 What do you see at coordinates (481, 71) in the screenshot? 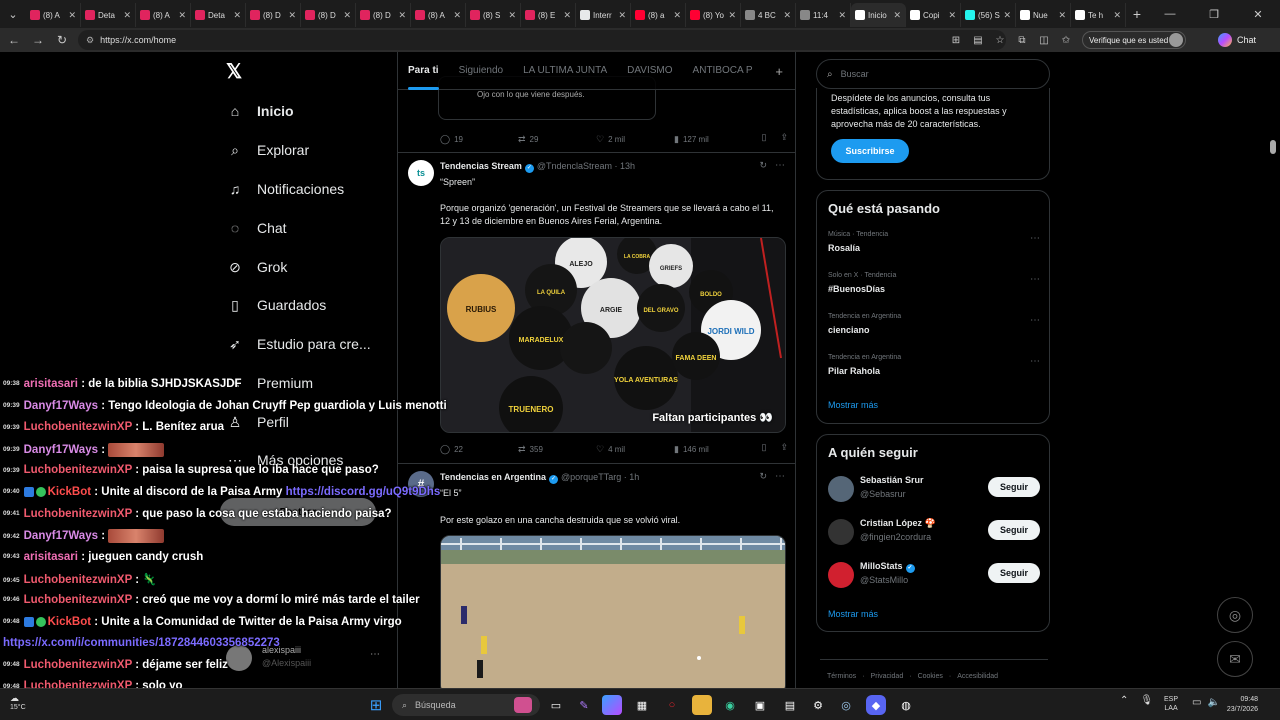
I see `timeline-tab: Siguiendo` at bounding box center [481, 71].